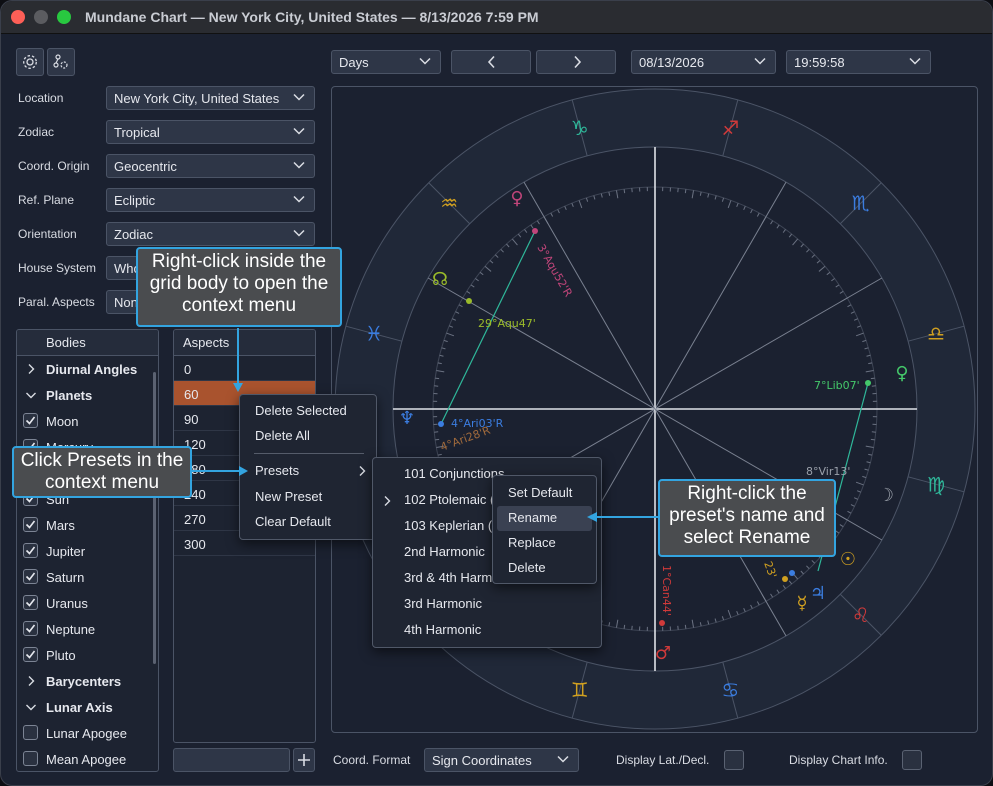  I want to click on bodies-item-row: Mars, so click(84, 525).